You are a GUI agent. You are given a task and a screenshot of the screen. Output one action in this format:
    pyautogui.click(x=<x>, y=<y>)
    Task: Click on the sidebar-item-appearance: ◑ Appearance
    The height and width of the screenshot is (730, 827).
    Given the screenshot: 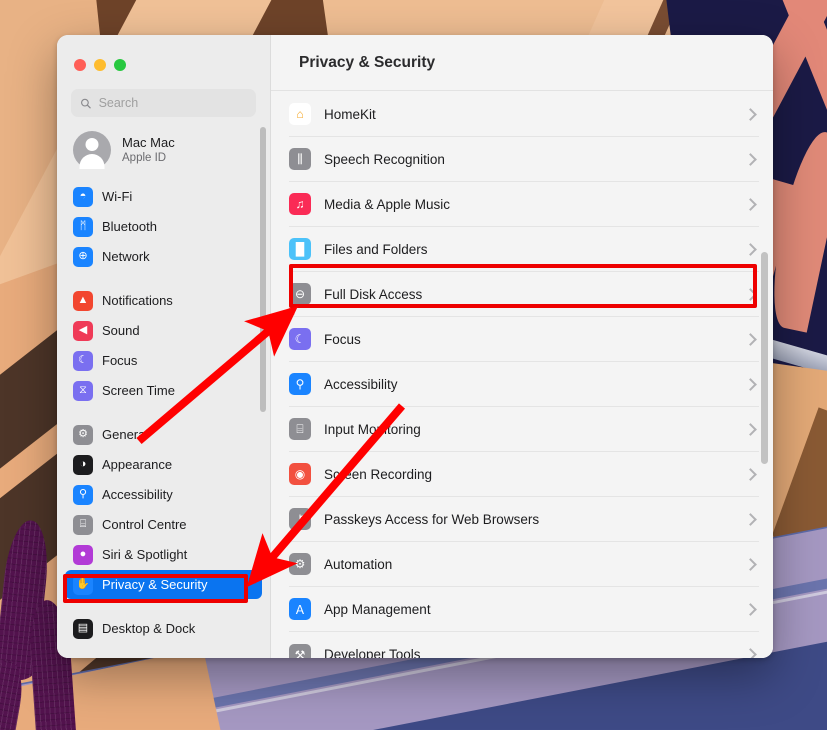 What is the action you would take?
    pyautogui.click(x=163, y=464)
    